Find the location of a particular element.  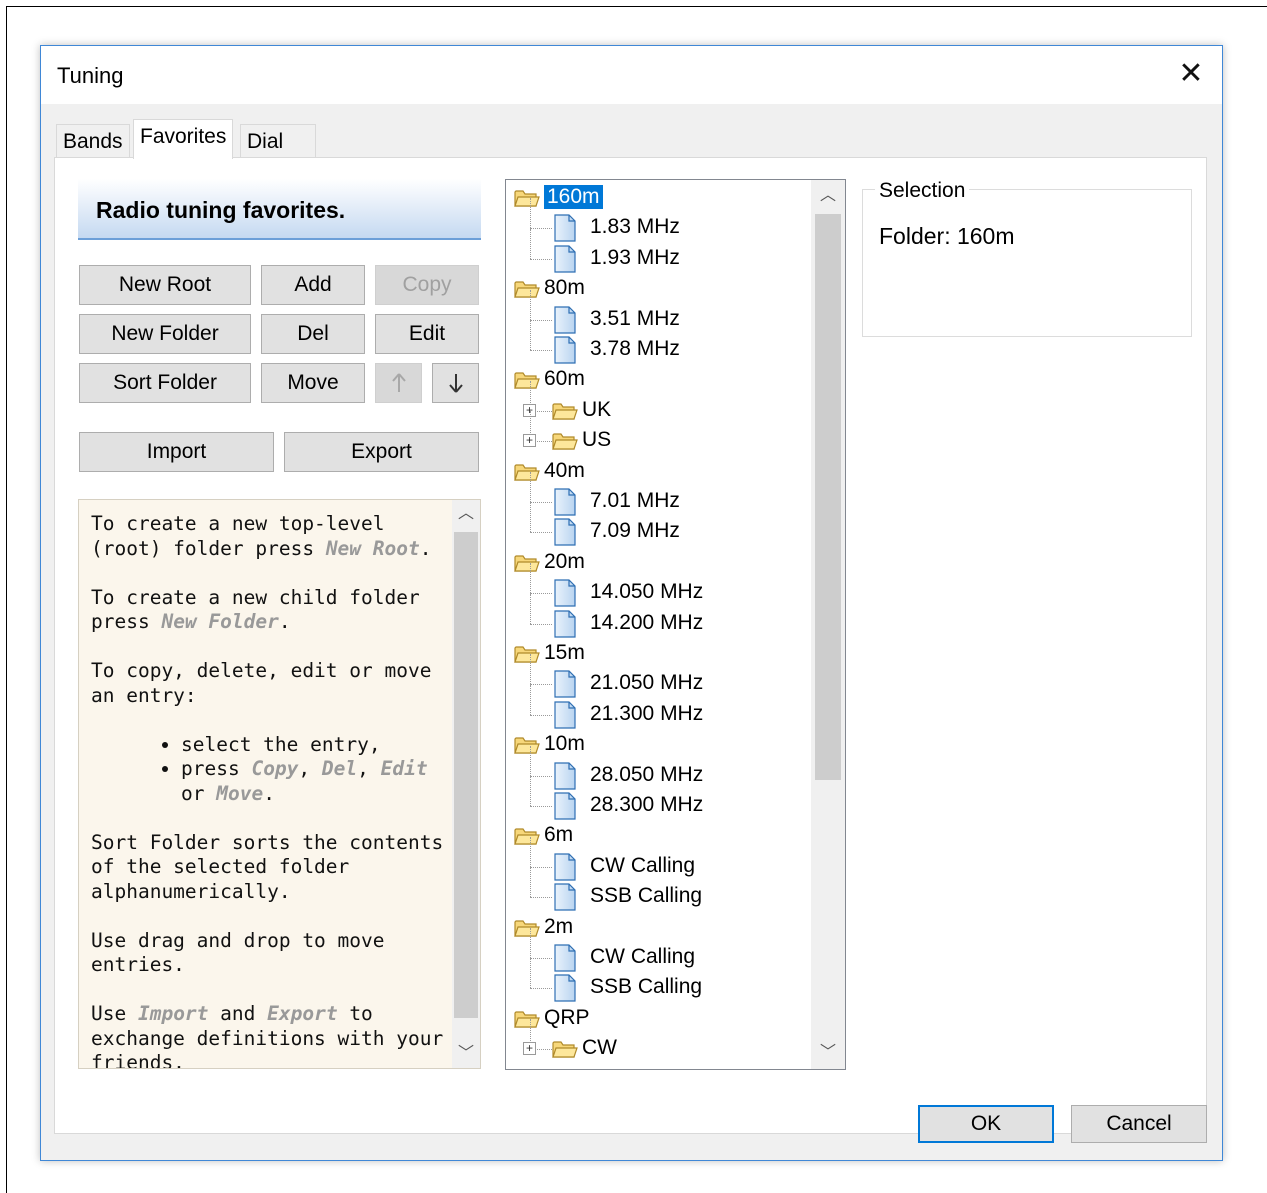

tree-item-node: 7.09 MHz is located at coordinates (656, 524).